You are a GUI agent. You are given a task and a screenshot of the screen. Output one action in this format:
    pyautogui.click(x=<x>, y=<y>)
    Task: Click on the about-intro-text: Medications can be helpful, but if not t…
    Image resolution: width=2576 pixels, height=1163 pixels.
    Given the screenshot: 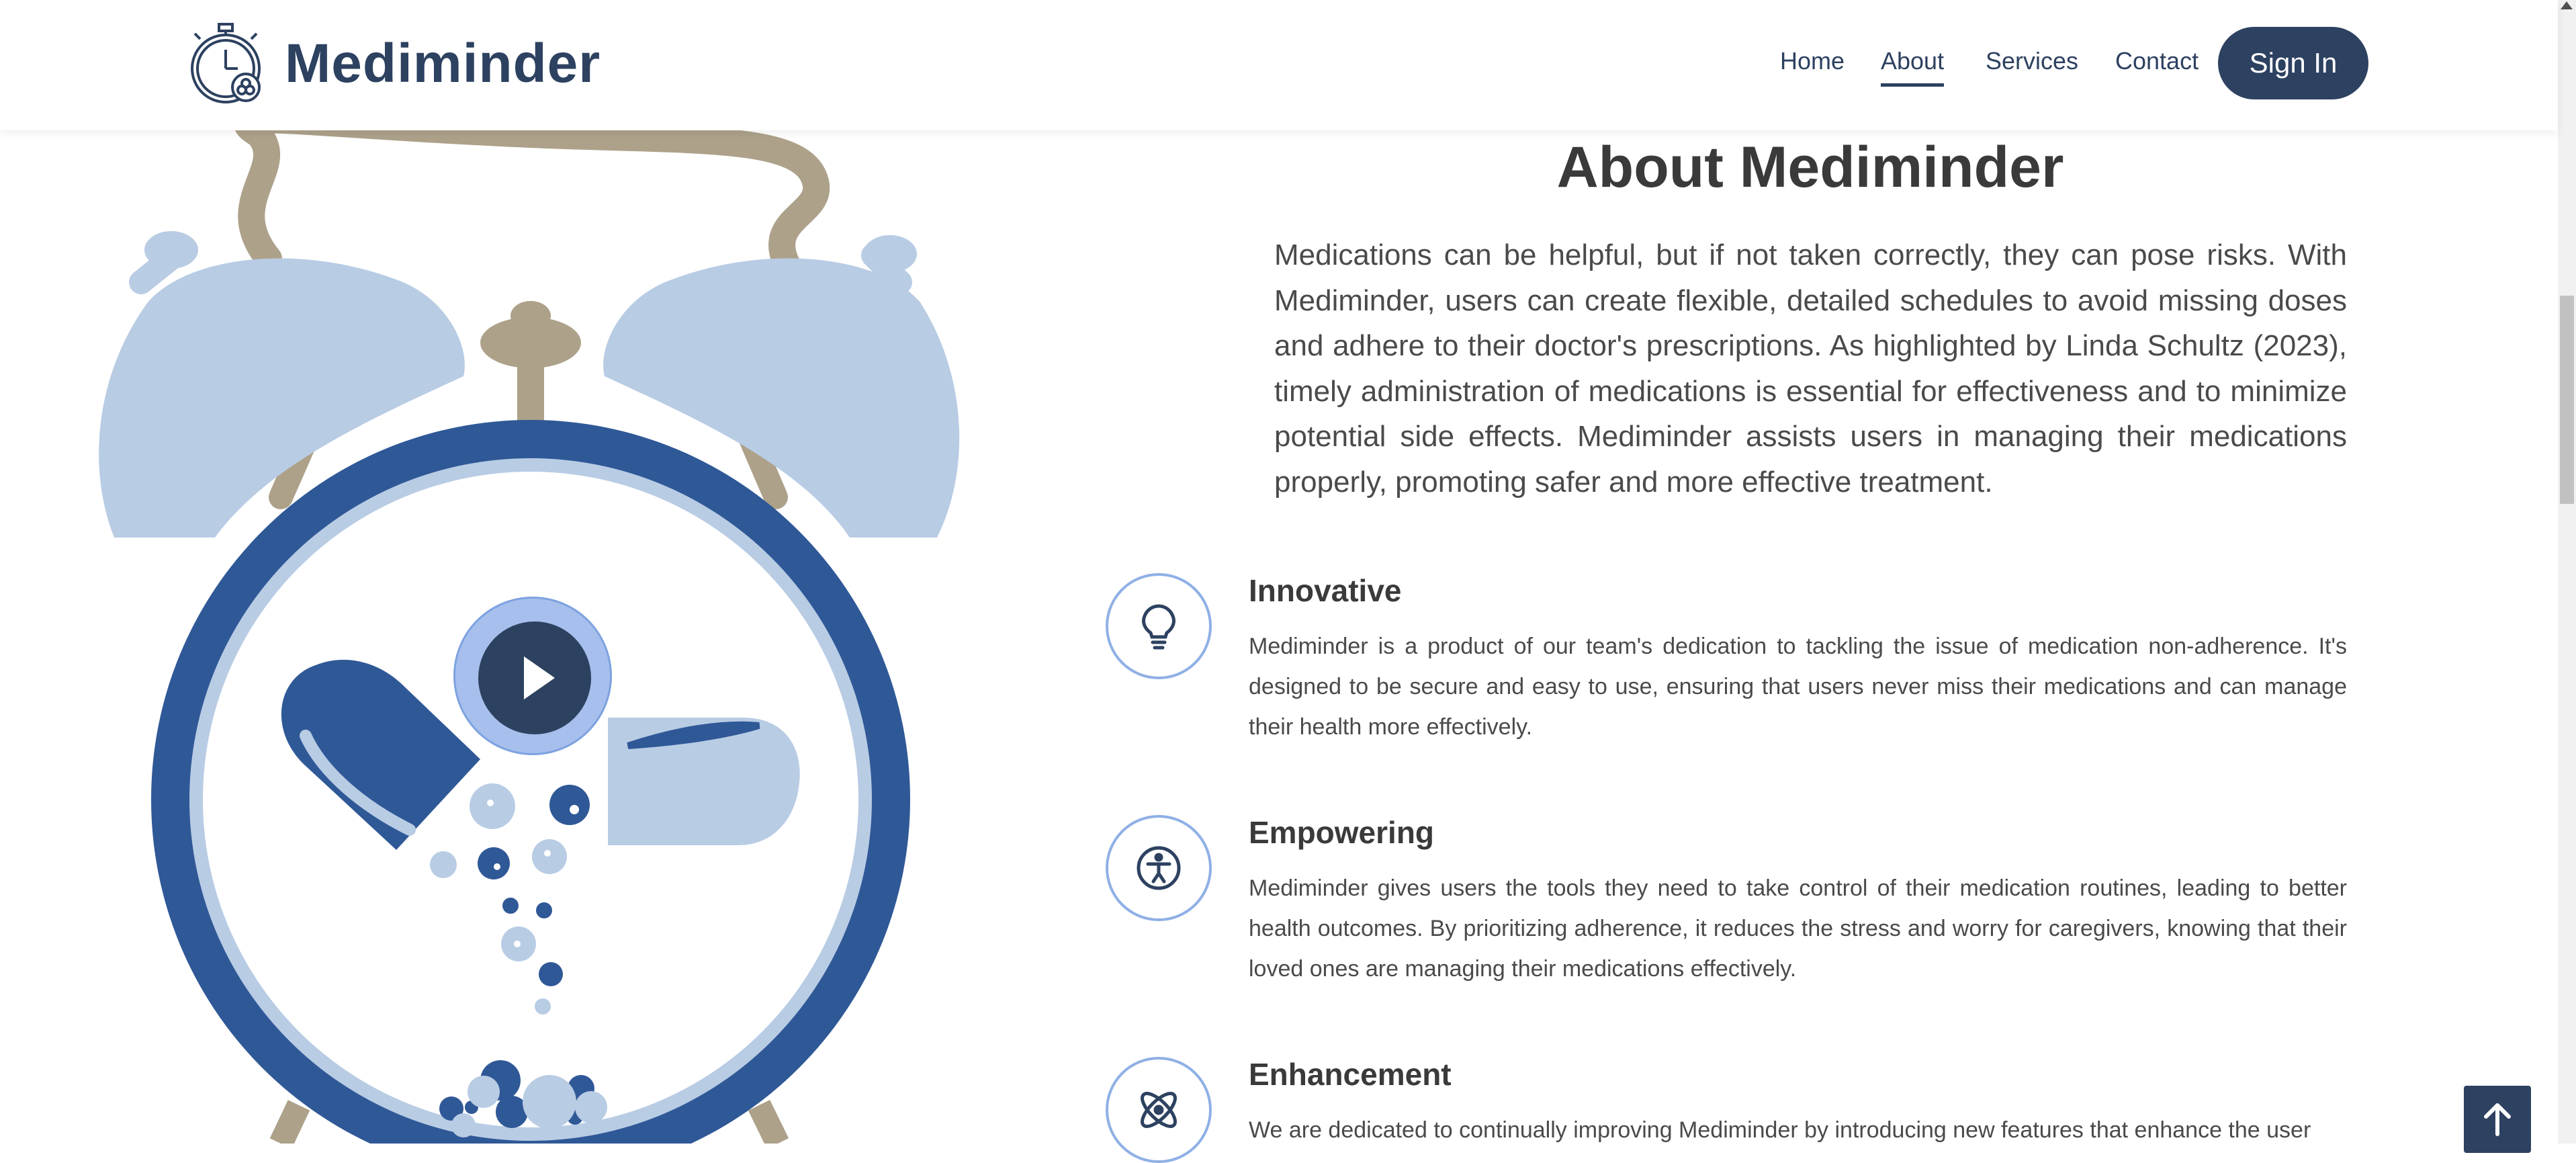 What is the action you would take?
    pyautogui.click(x=1810, y=369)
    